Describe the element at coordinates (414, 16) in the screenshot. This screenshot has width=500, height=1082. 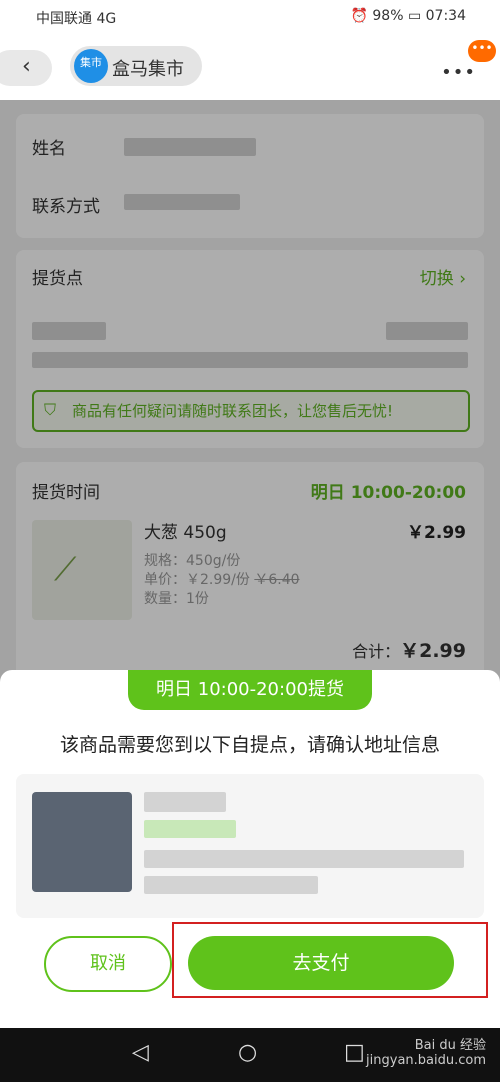
I see `battery-icon: ▭` at that location.